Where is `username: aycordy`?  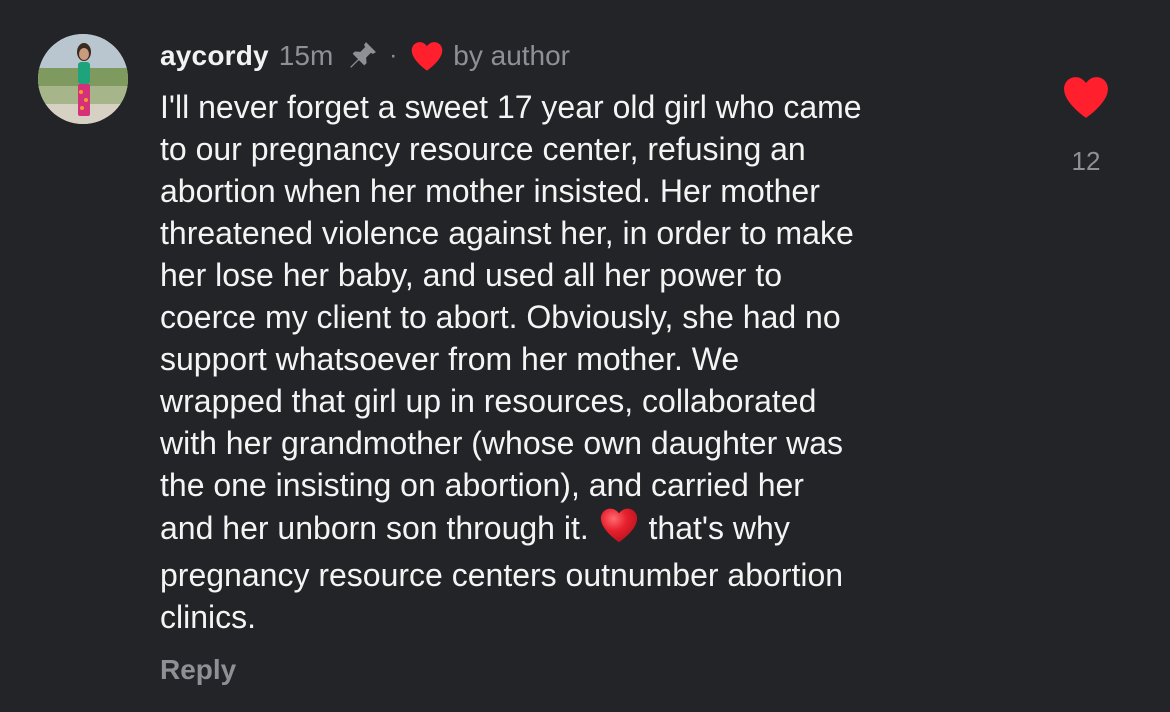
username: aycordy is located at coordinates (214, 56).